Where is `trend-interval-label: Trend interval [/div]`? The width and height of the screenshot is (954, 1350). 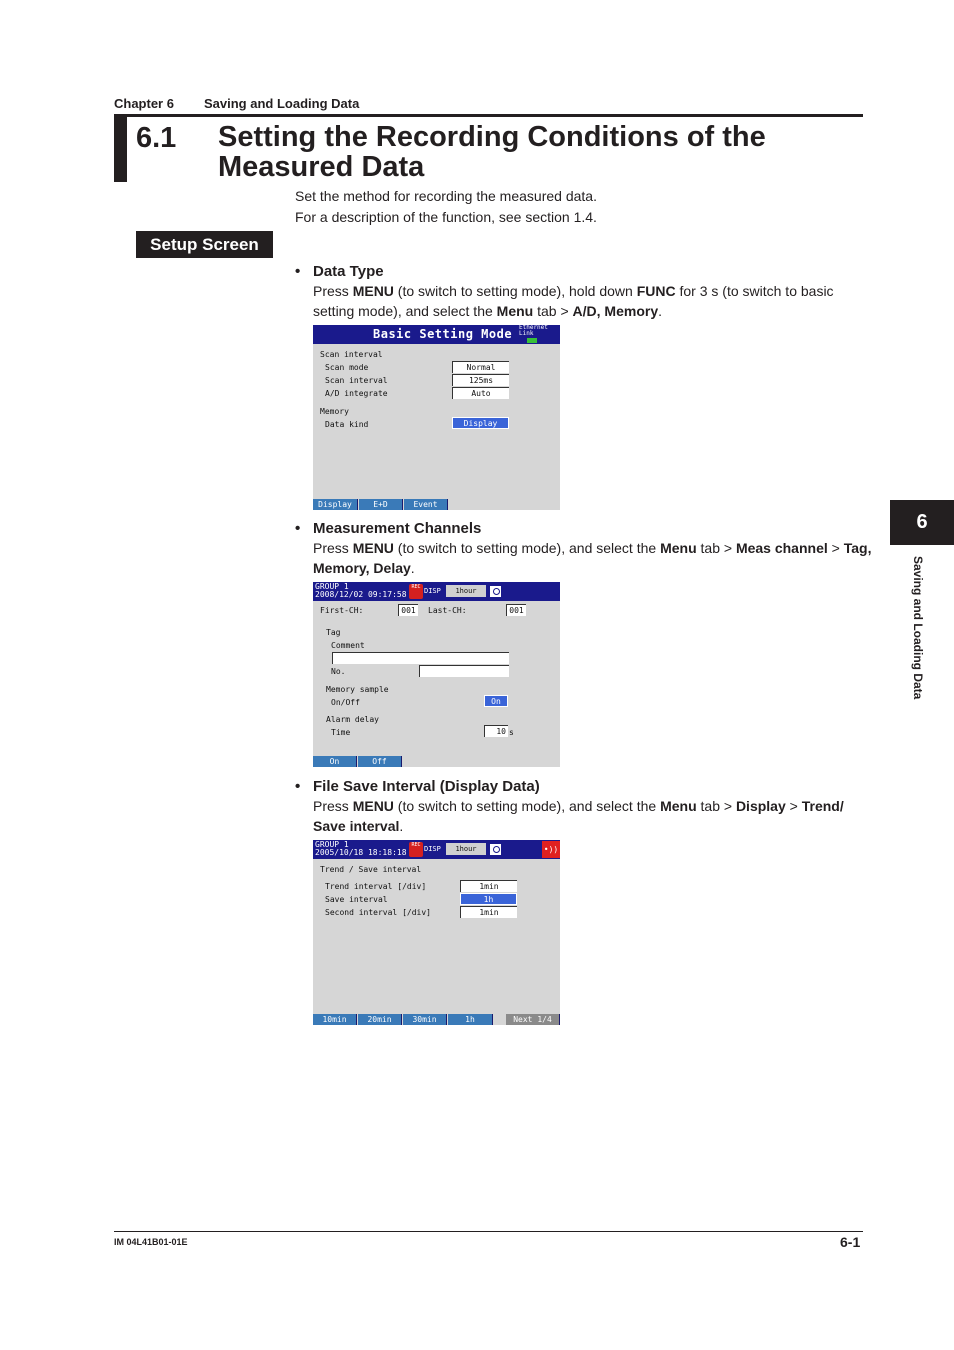 trend-interval-label: Trend interval [/div] is located at coordinates (376, 886).